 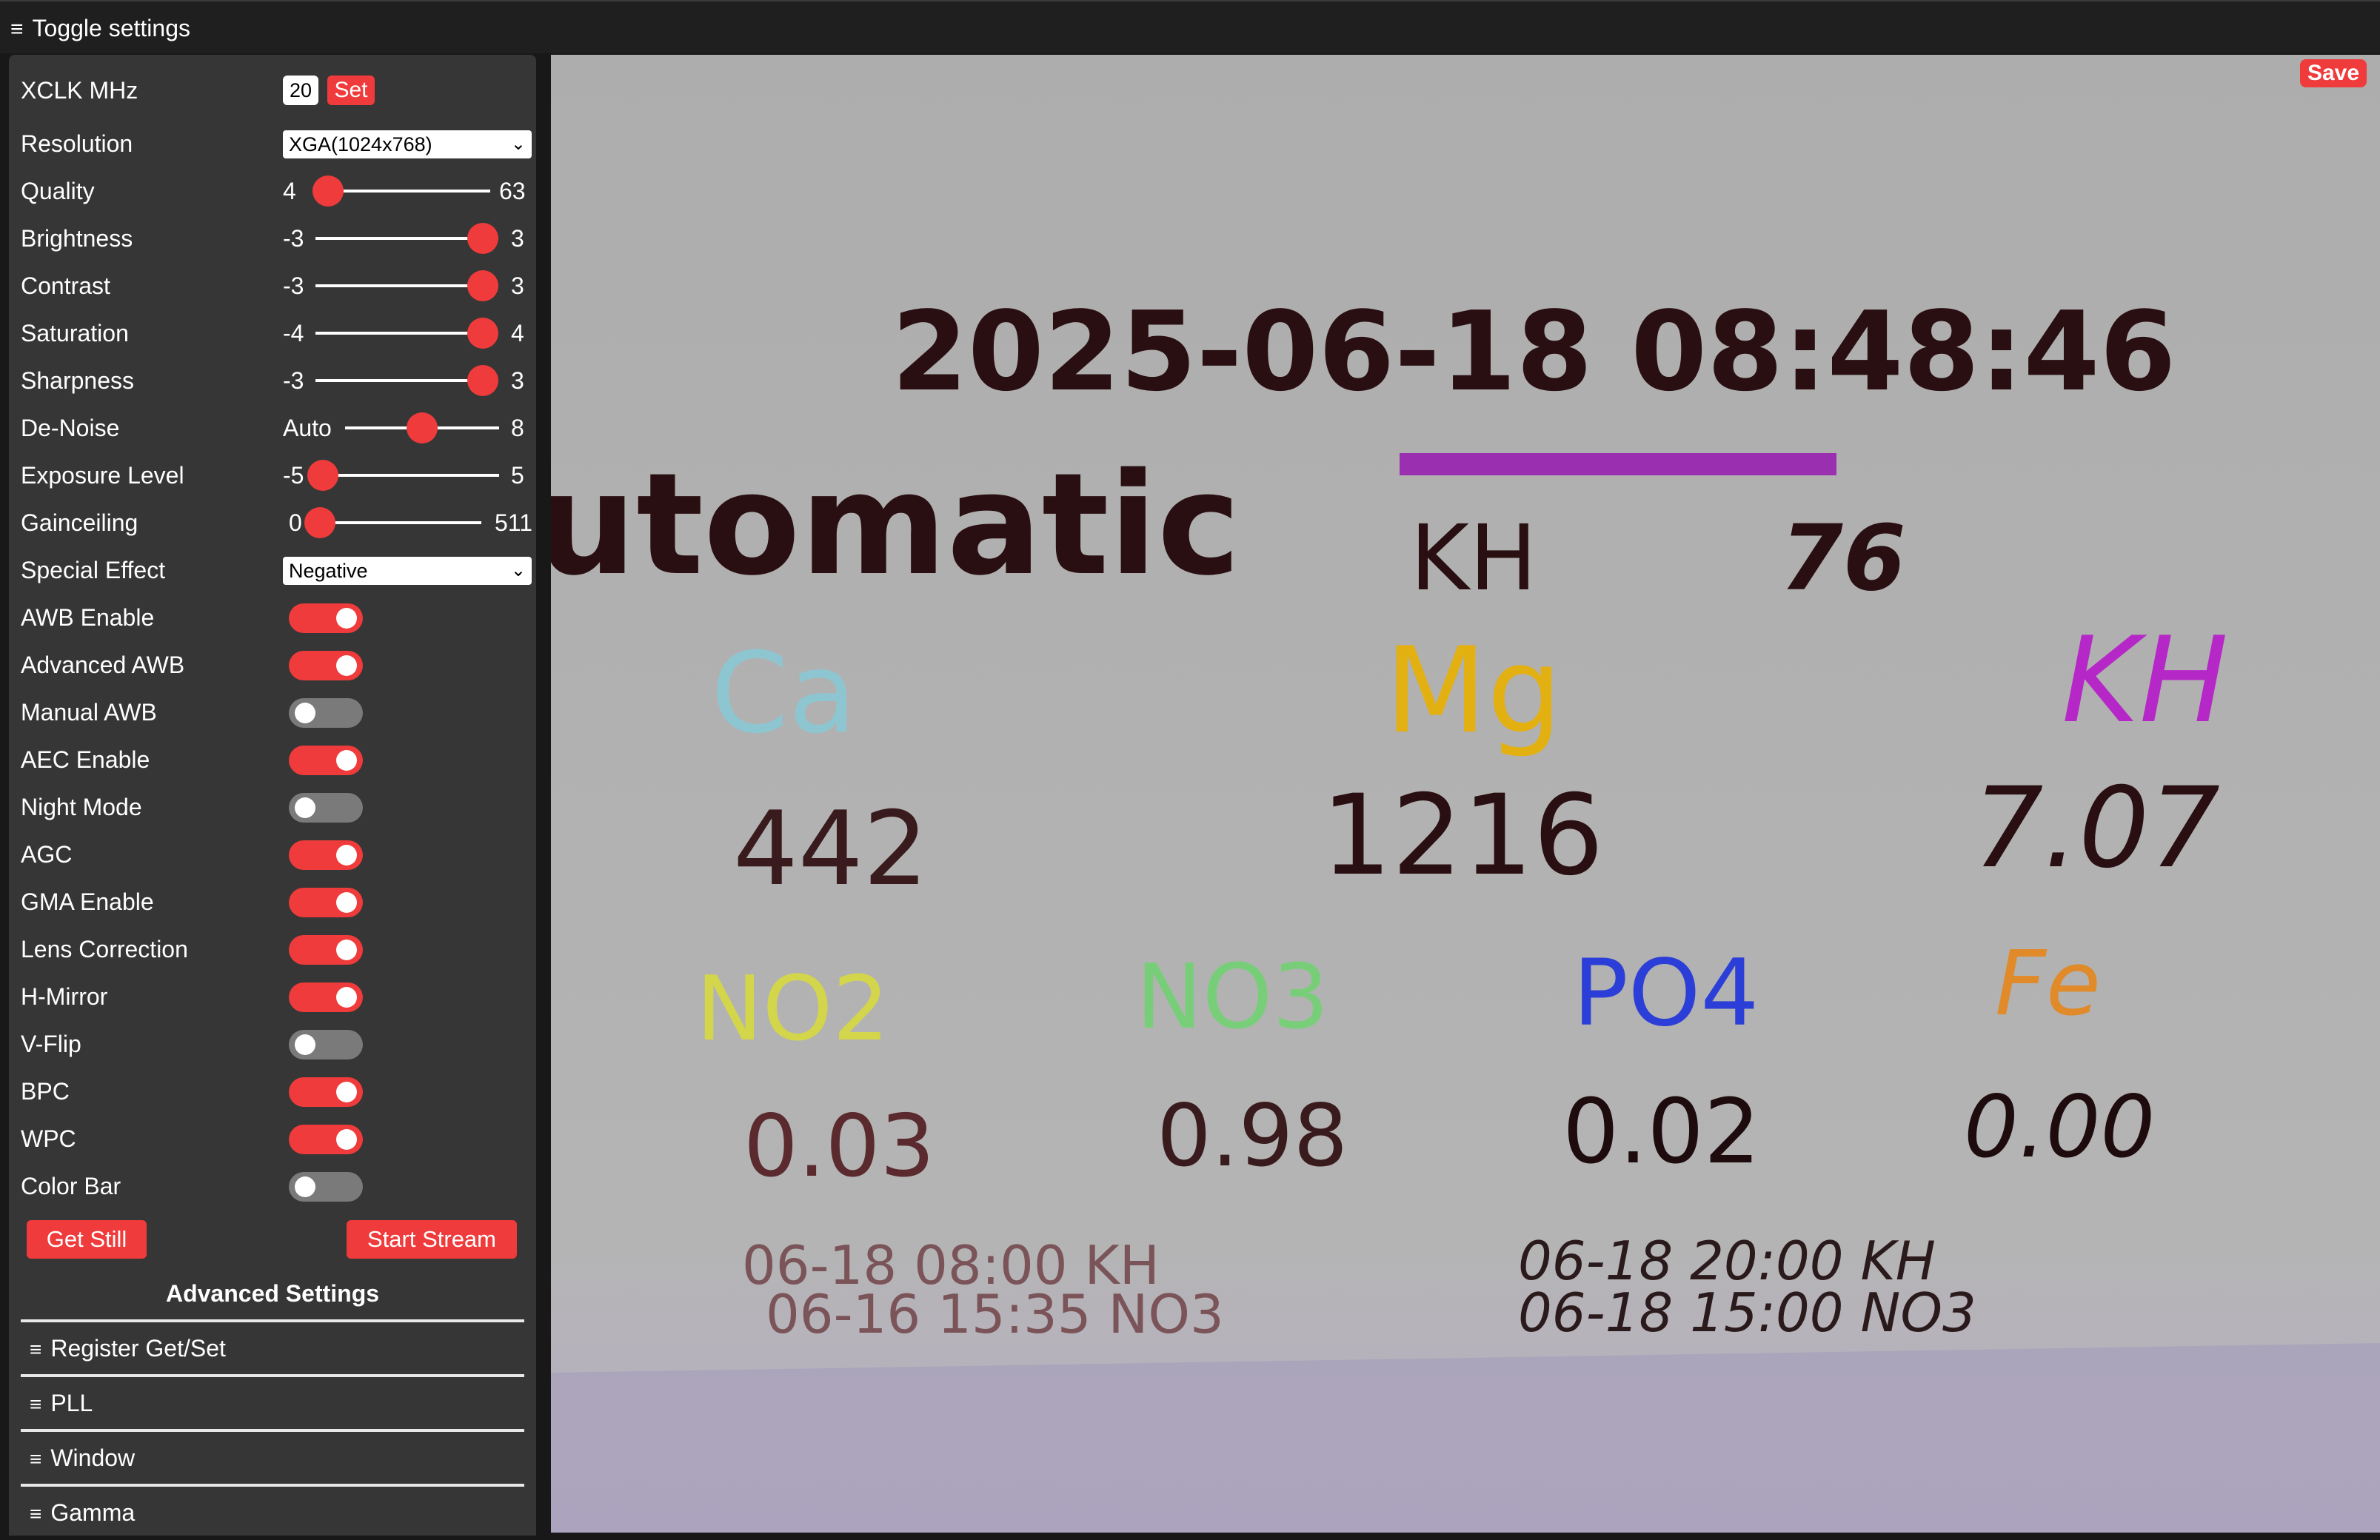 I want to click on xclk-input: 20, so click(x=300, y=90).